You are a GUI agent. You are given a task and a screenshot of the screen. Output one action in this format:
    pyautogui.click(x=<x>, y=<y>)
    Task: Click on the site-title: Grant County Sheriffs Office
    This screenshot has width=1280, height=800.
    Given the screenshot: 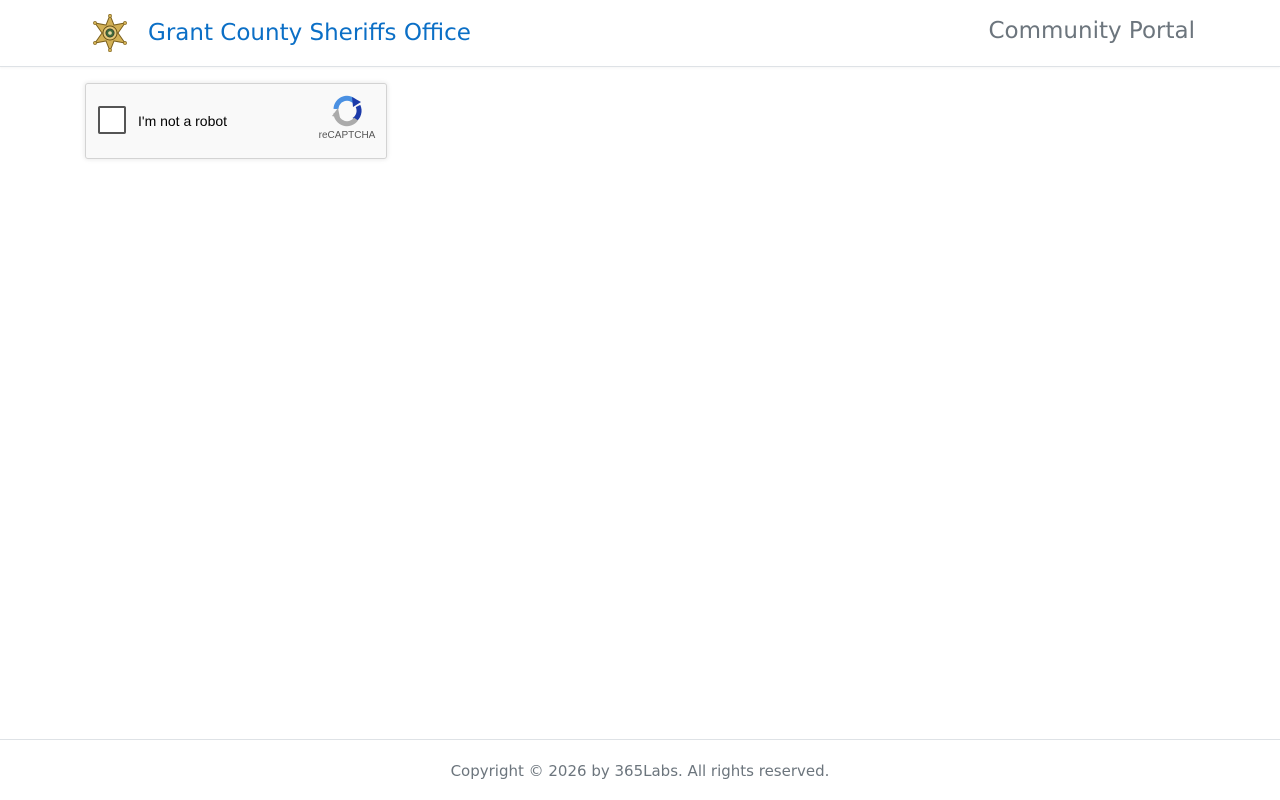 What is the action you would take?
    pyautogui.click(x=309, y=33)
    